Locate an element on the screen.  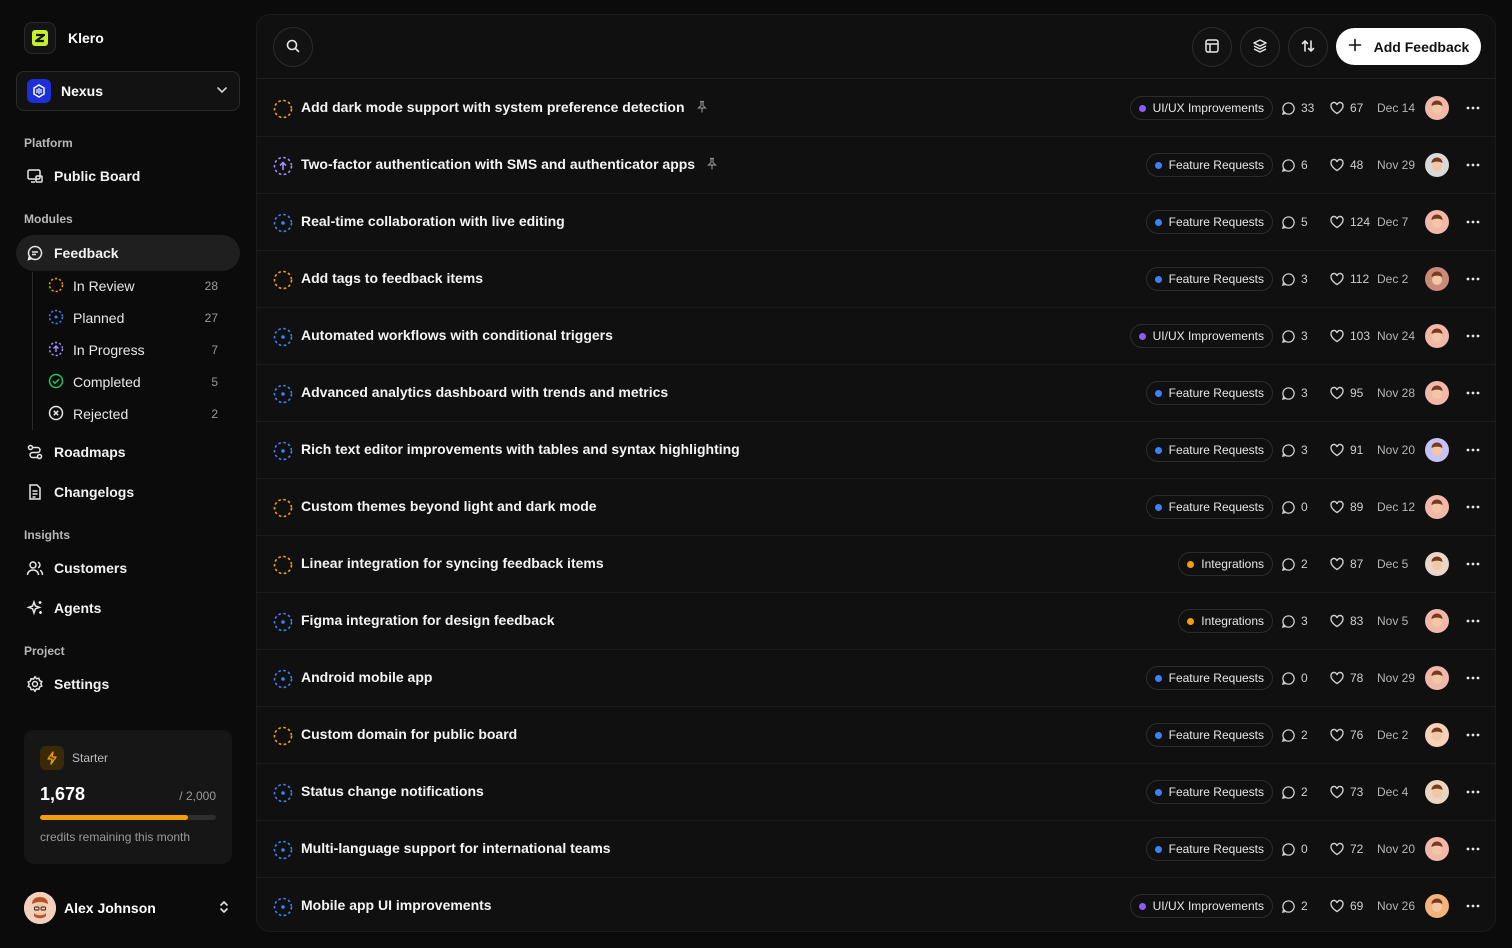
brand: Klero is located at coordinates (64, 38).